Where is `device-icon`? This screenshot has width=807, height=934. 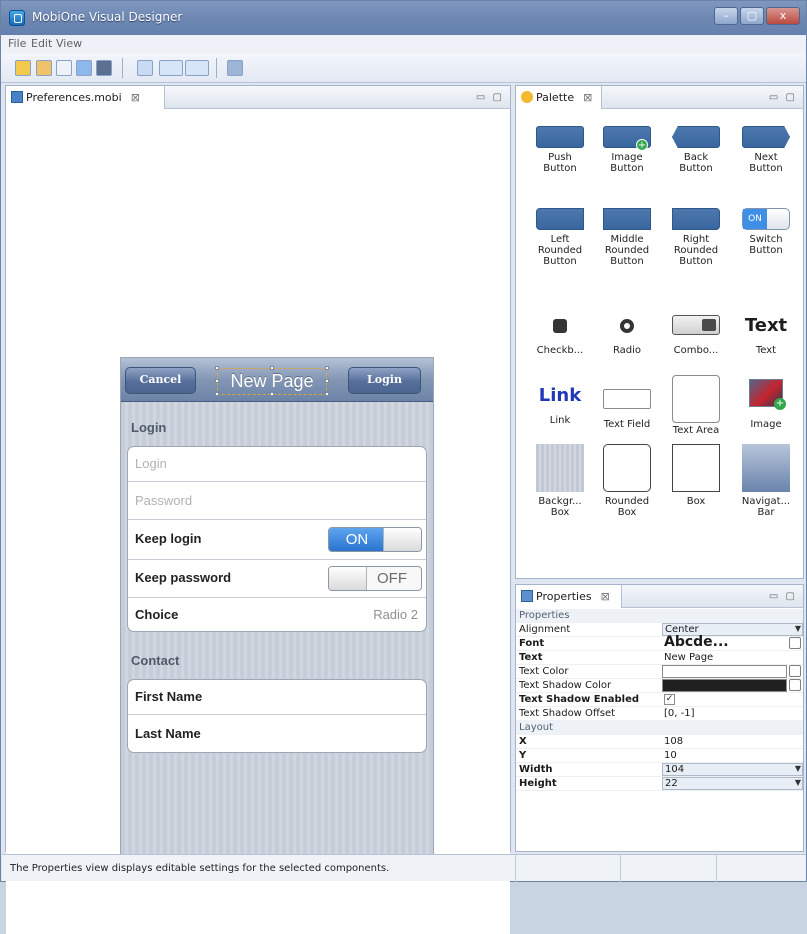
device-icon is located at coordinates (104, 68).